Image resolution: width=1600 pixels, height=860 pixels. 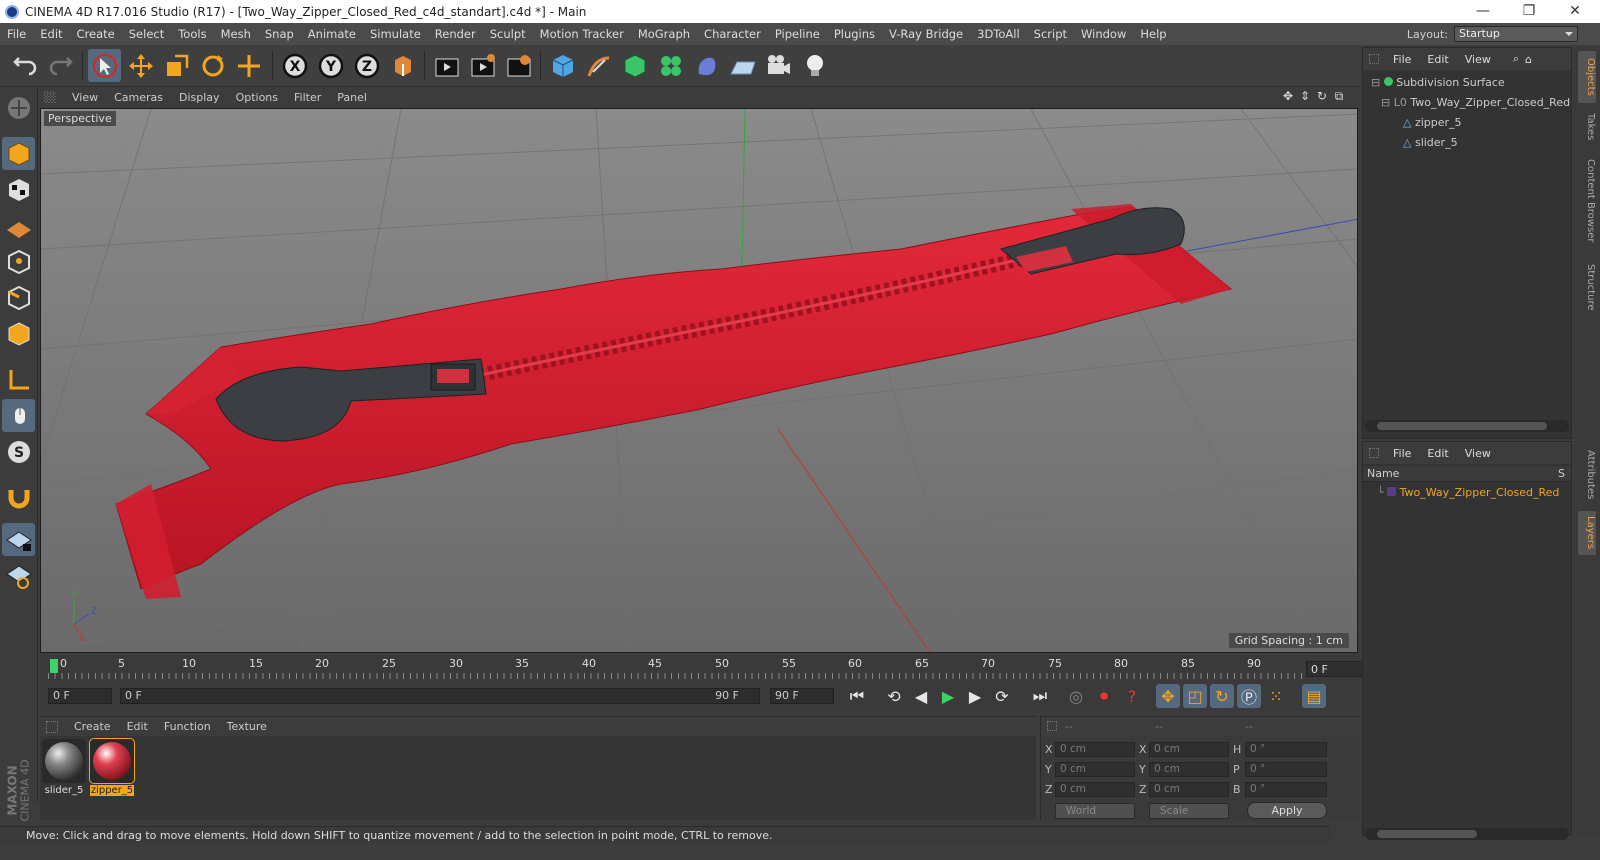 I want to click on menu-mesh: Mesh, so click(x=236, y=34).